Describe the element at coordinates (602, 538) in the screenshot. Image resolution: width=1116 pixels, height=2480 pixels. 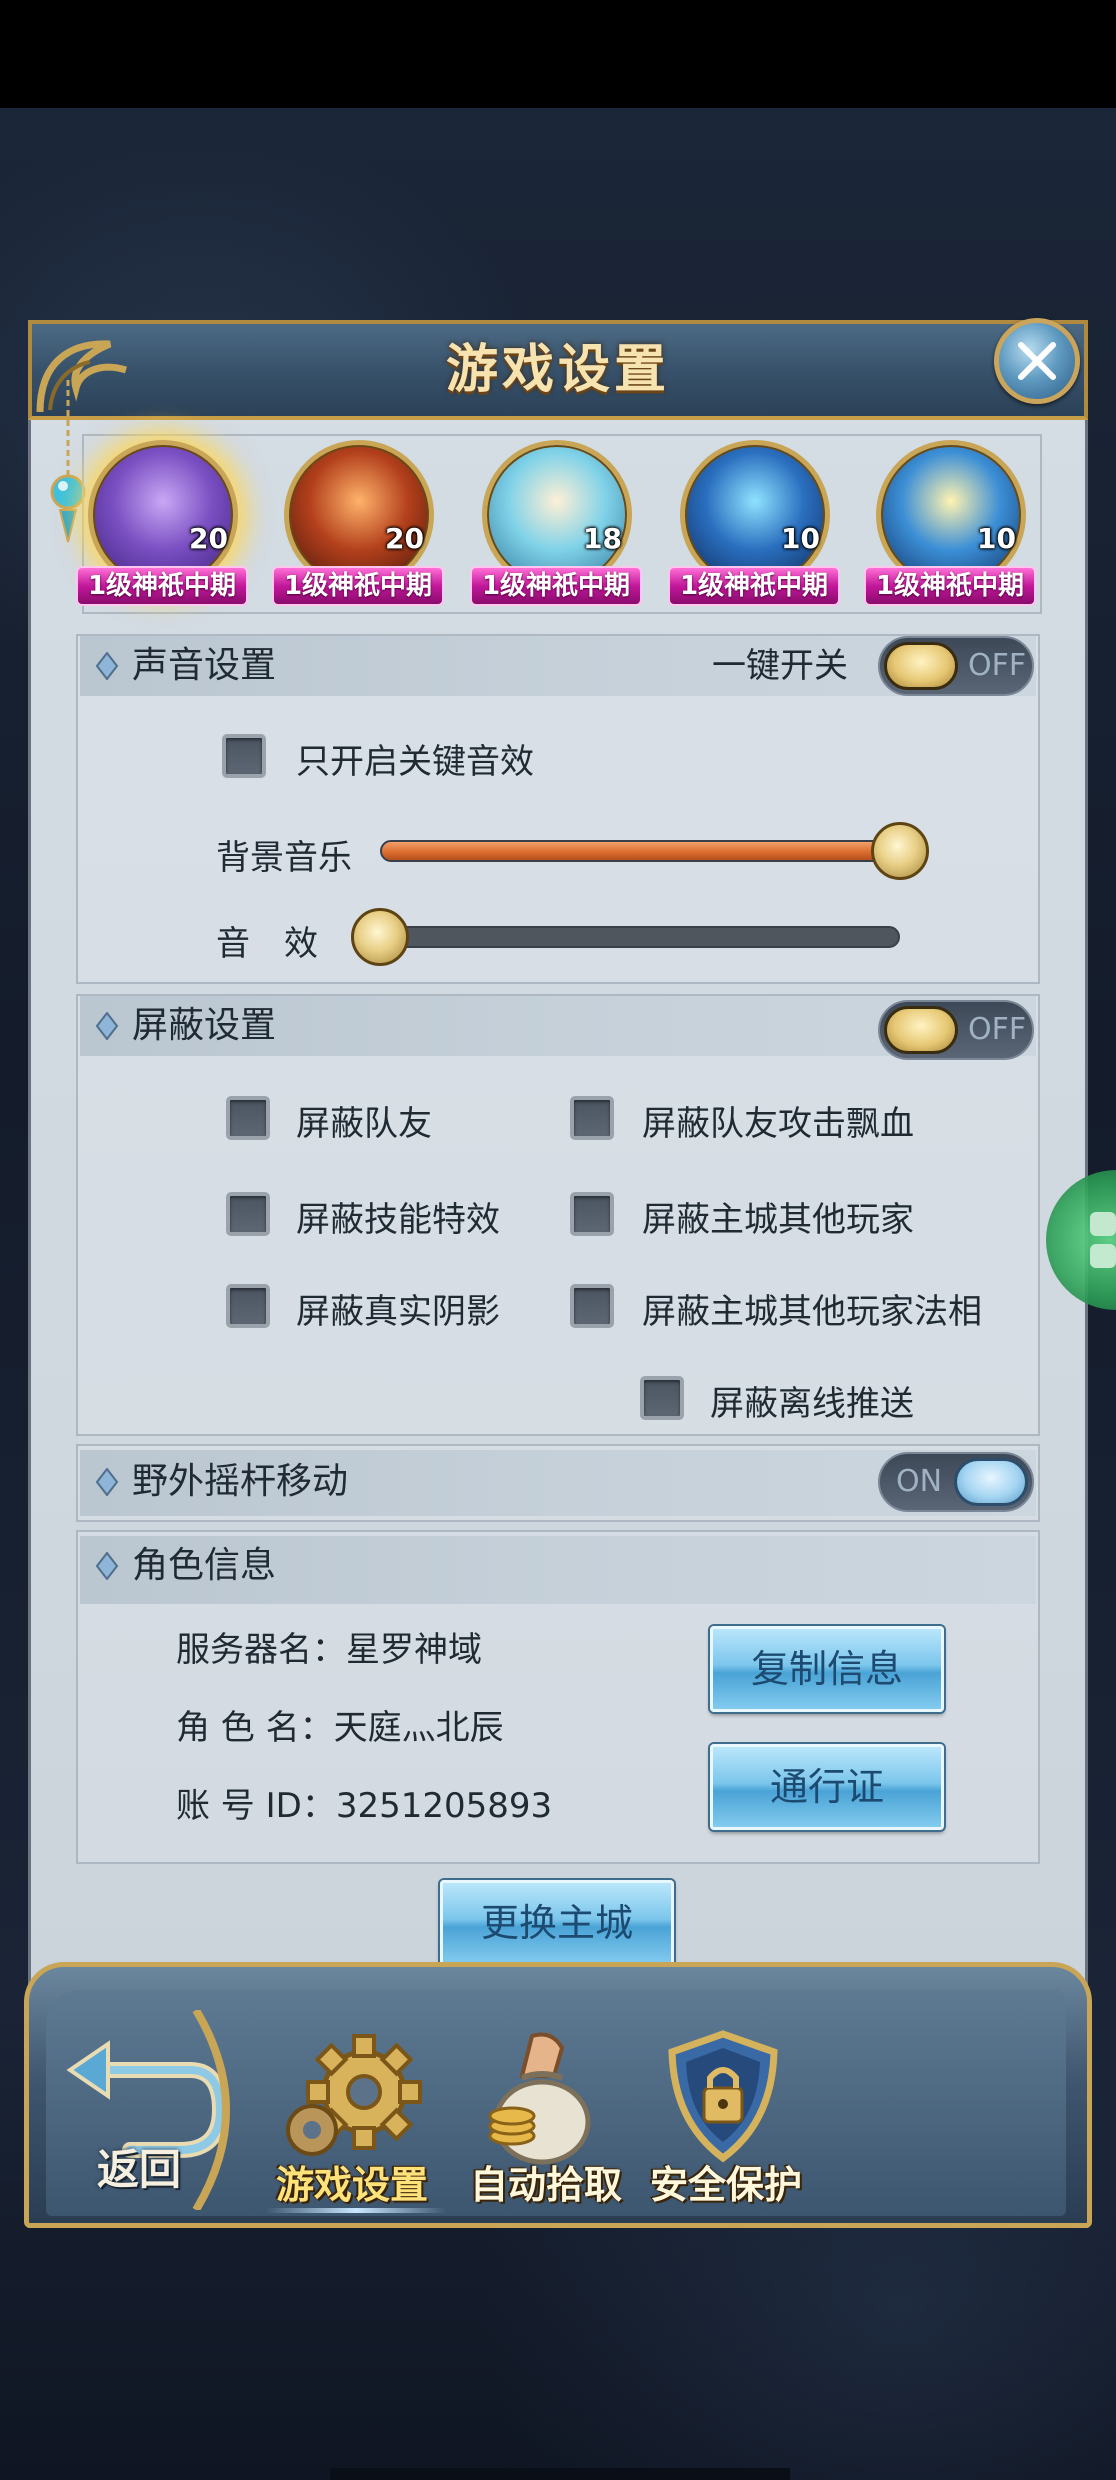
I see `avatar-level-3: 18` at that location.